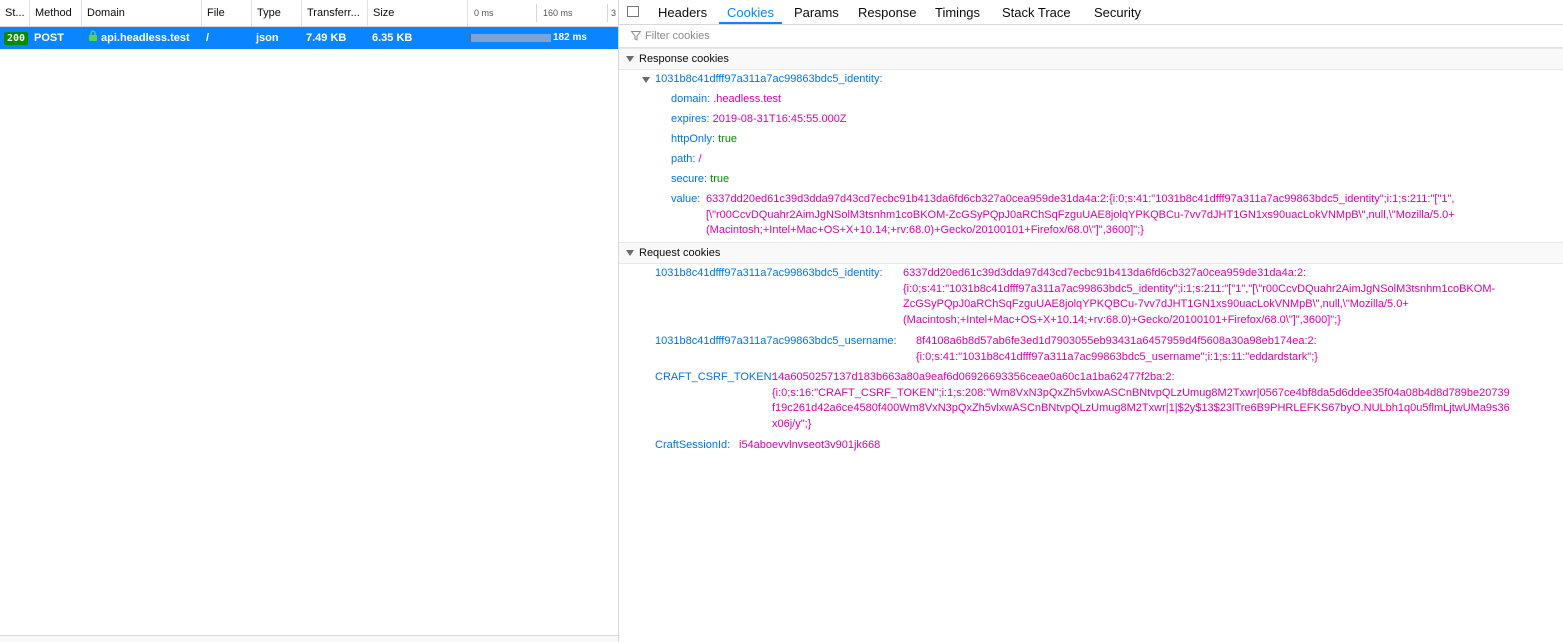 Image resolution: width=1563 pixels, height=642 pixels. Describe the element at coordinates (726, 99) in the screenshot. I see `cookie-prop-domain: domain: .headless.test` at that location.